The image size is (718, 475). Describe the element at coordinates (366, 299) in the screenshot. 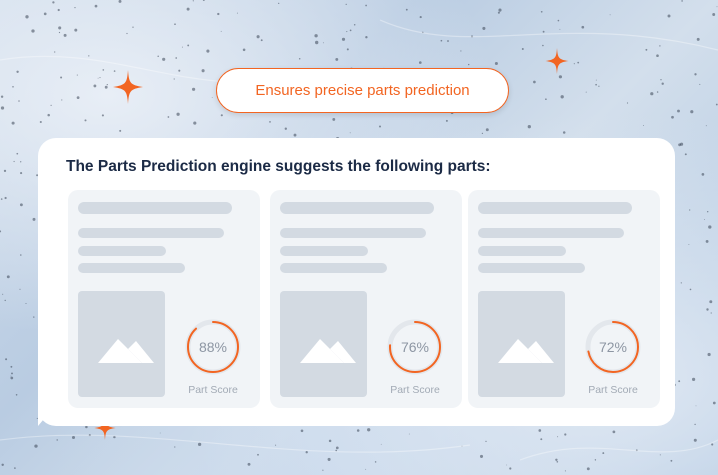

I see `part-card: 76% Part Score` at that location.